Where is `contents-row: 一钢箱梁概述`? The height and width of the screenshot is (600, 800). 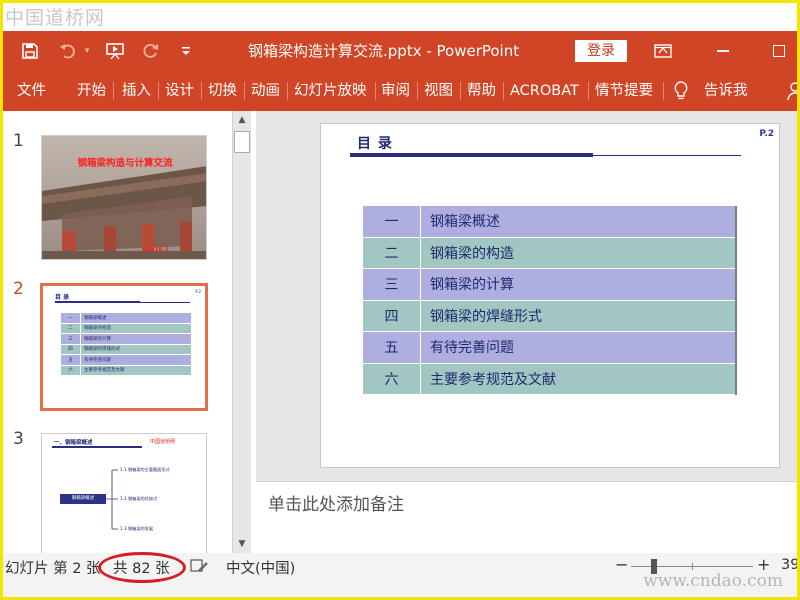 contents-row: 一钢箱梁概述 is located at coordinates (550, 222).